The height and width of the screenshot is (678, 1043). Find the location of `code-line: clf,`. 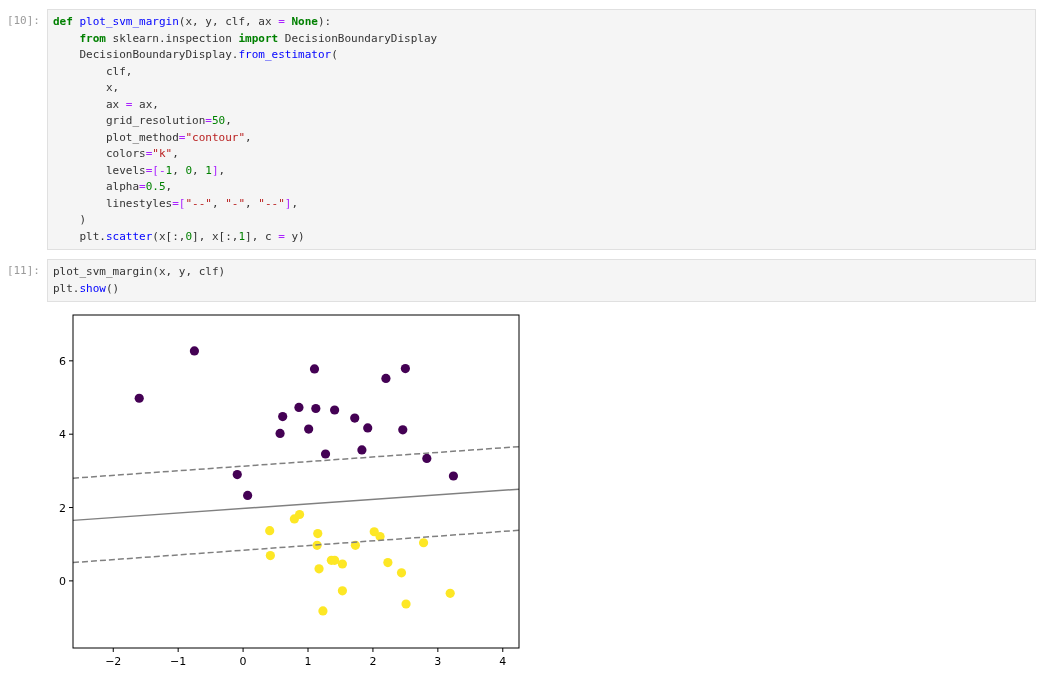

code-line: clf, is located at coordinates (119, 71).